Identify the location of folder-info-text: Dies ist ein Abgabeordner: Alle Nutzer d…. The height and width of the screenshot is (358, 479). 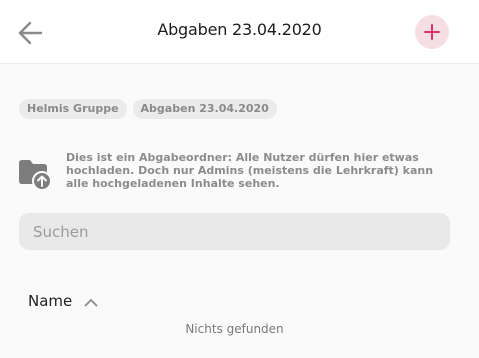
(250, 170).